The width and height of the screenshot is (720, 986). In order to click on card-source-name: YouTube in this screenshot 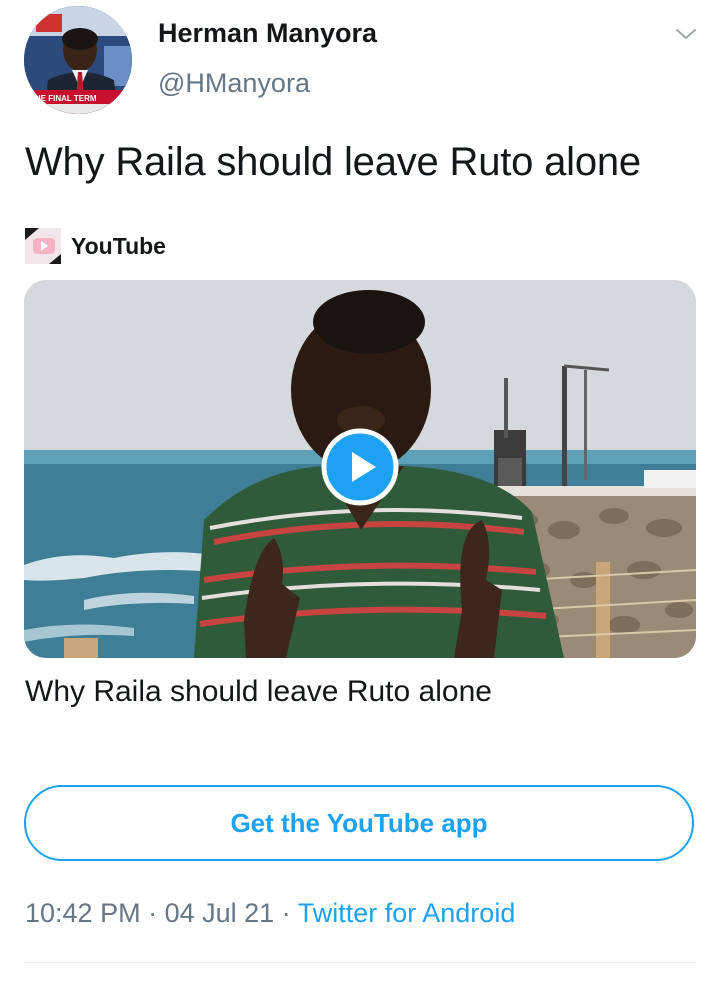, I will do `click(118, 245)`.